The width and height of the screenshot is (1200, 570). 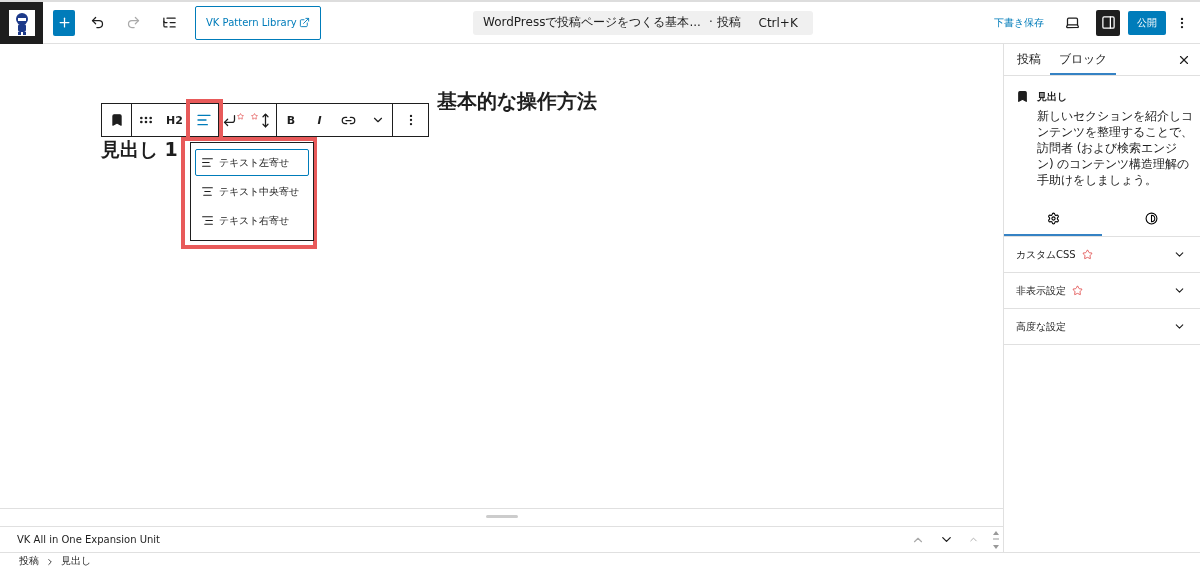 What do you see at coordinates (1053, 218) in the screenshot?
I see `gear-icon` at bounding box center [1053, 218].